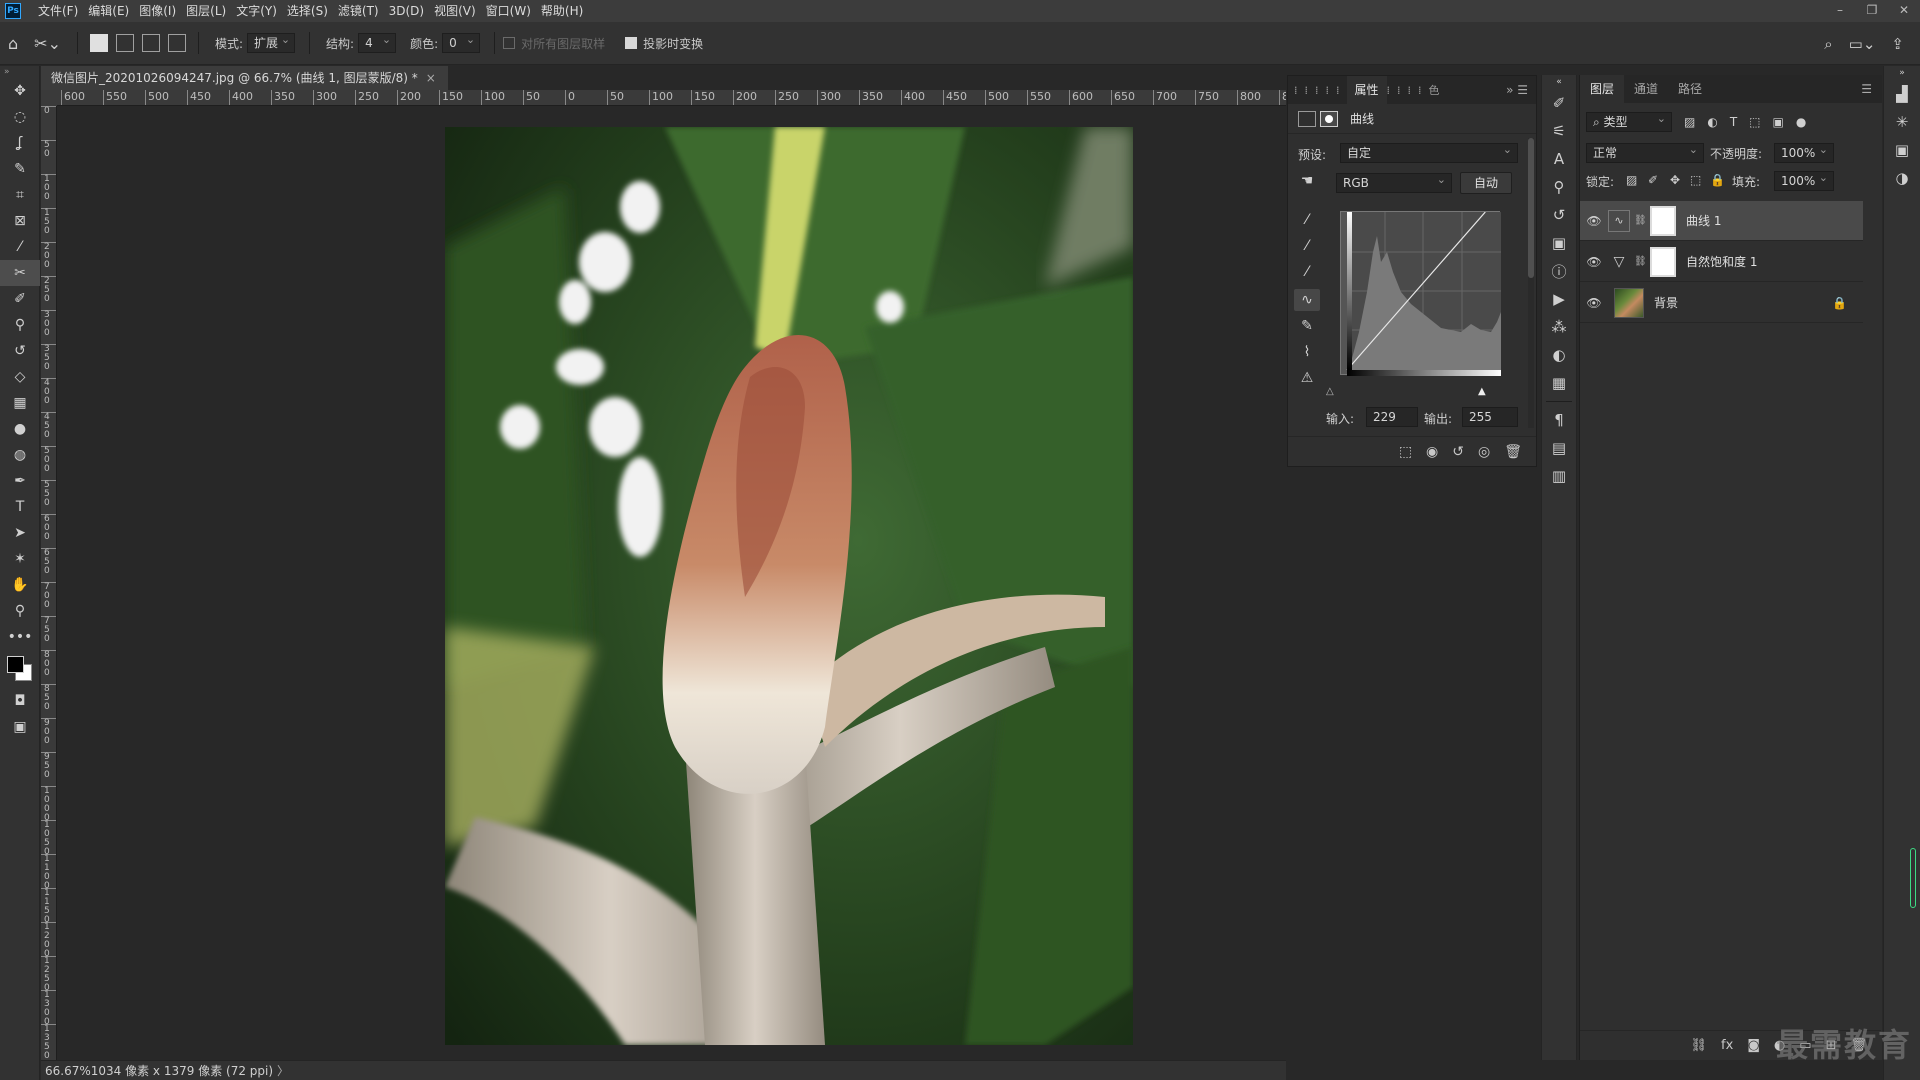 This screenshot has width=1920, height=1080. What do you see at coordinates (1862, 44) in the screenshot?
I see `workspace-icon: ▭⌄` at bounding box center [1862, 44].